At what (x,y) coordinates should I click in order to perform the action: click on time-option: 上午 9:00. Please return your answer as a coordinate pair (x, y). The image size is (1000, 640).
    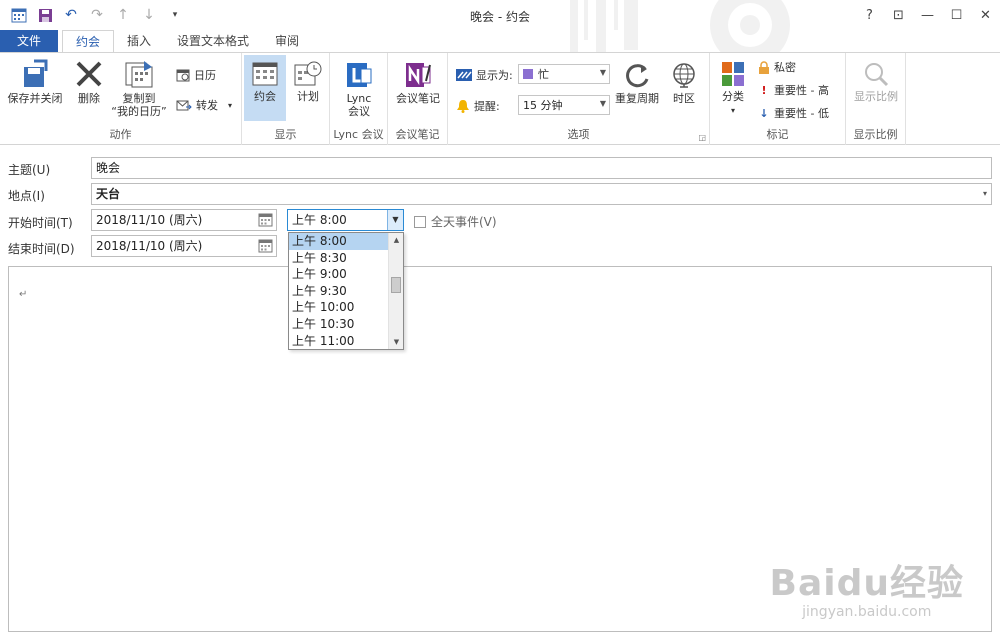
    Looking at the image, I should click on (338, 274).